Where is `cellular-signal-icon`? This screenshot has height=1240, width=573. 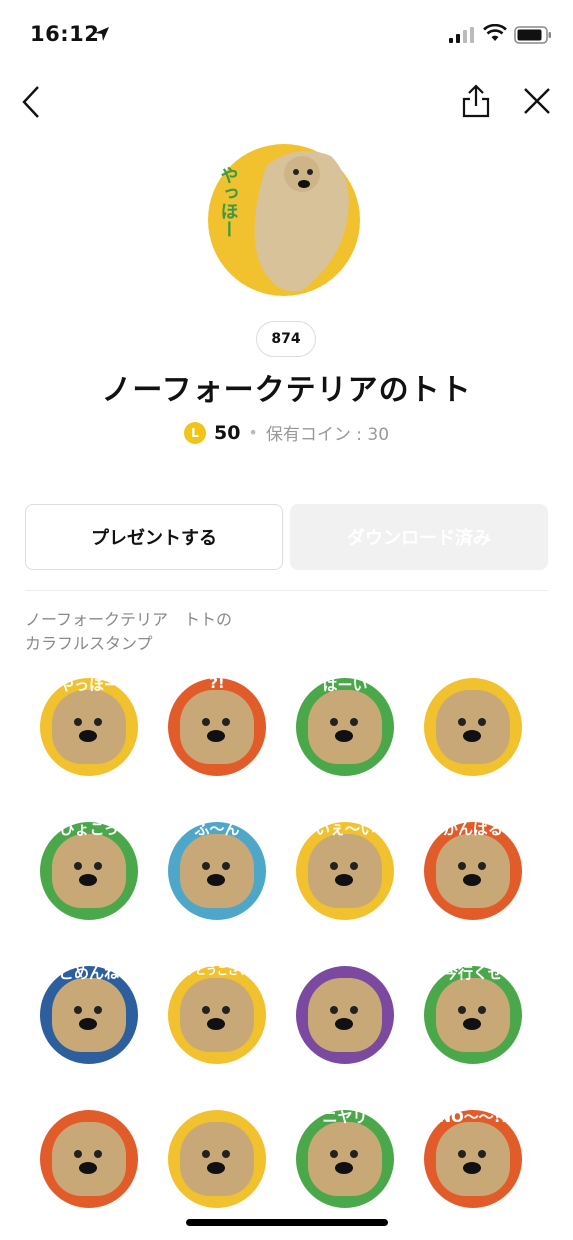 cellular-signal-icon is located at coordinates (461, 35).